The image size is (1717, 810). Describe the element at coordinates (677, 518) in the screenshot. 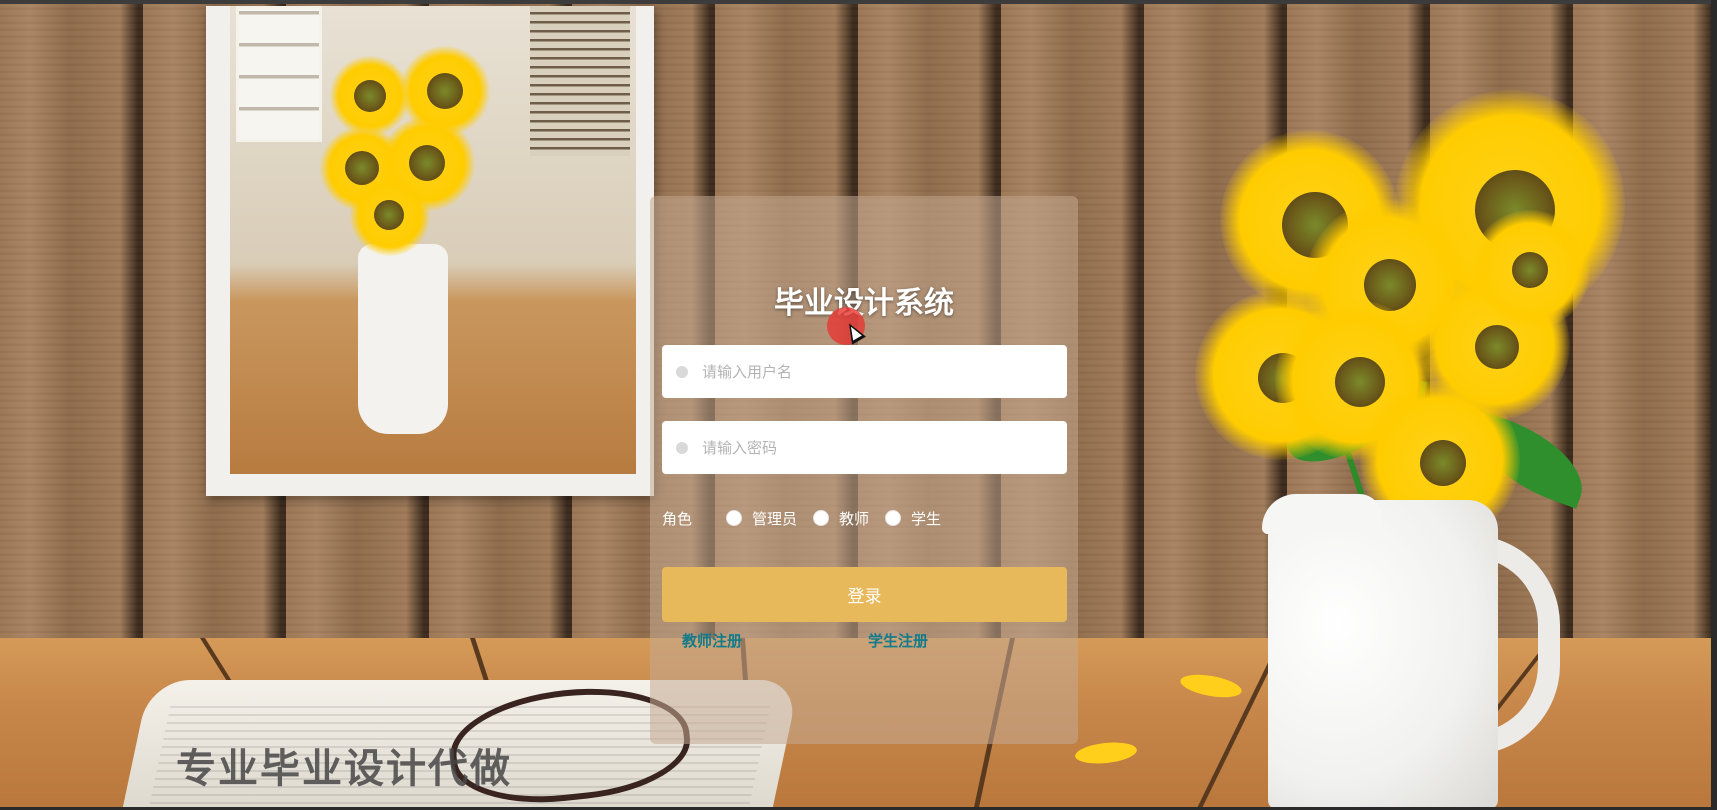

I see `role-label: 角色` at that location.